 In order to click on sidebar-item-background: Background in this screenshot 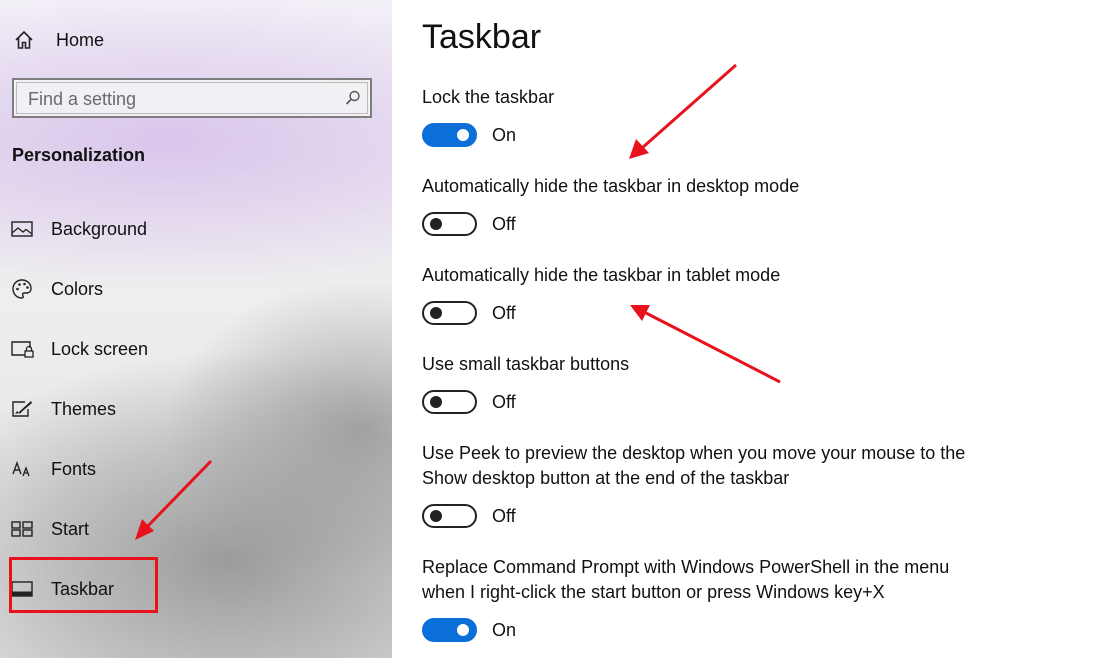, I will do `click(78, 229)`.